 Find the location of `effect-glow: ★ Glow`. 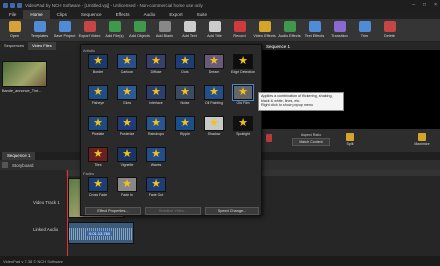

effect-glow: ★ Glow is located at coordinates (127, 99).